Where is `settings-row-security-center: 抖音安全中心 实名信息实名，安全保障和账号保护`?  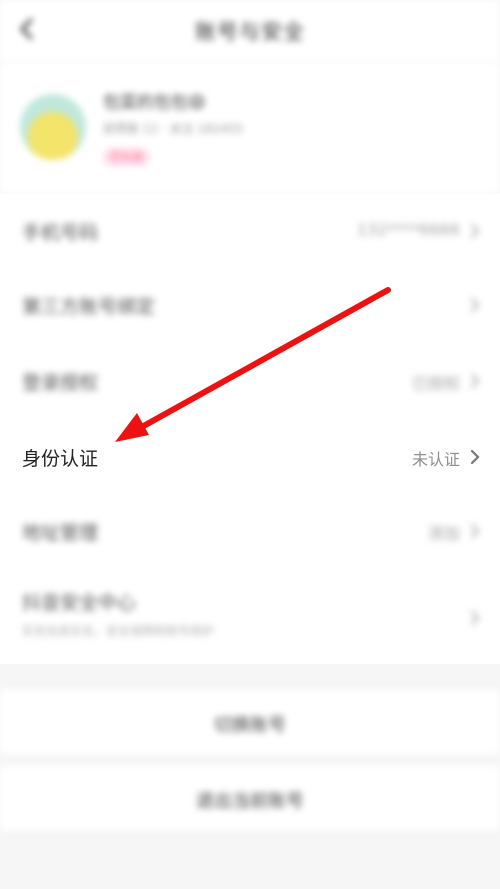 settings-row-security-center: 抖音安全中心 实名信息实名，安全保障和账号保护 is located at coordinates (250, 618).